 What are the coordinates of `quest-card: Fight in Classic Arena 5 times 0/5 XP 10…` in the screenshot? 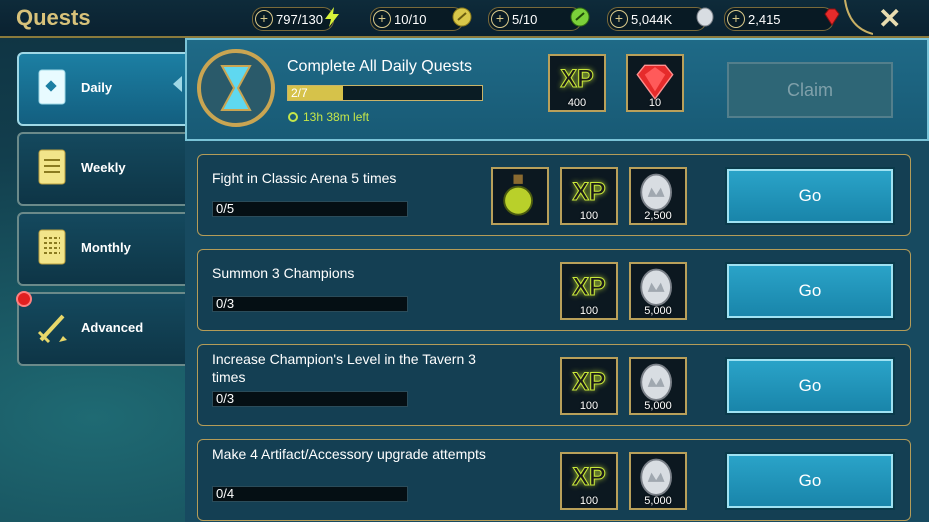 It's located at (554, 195).